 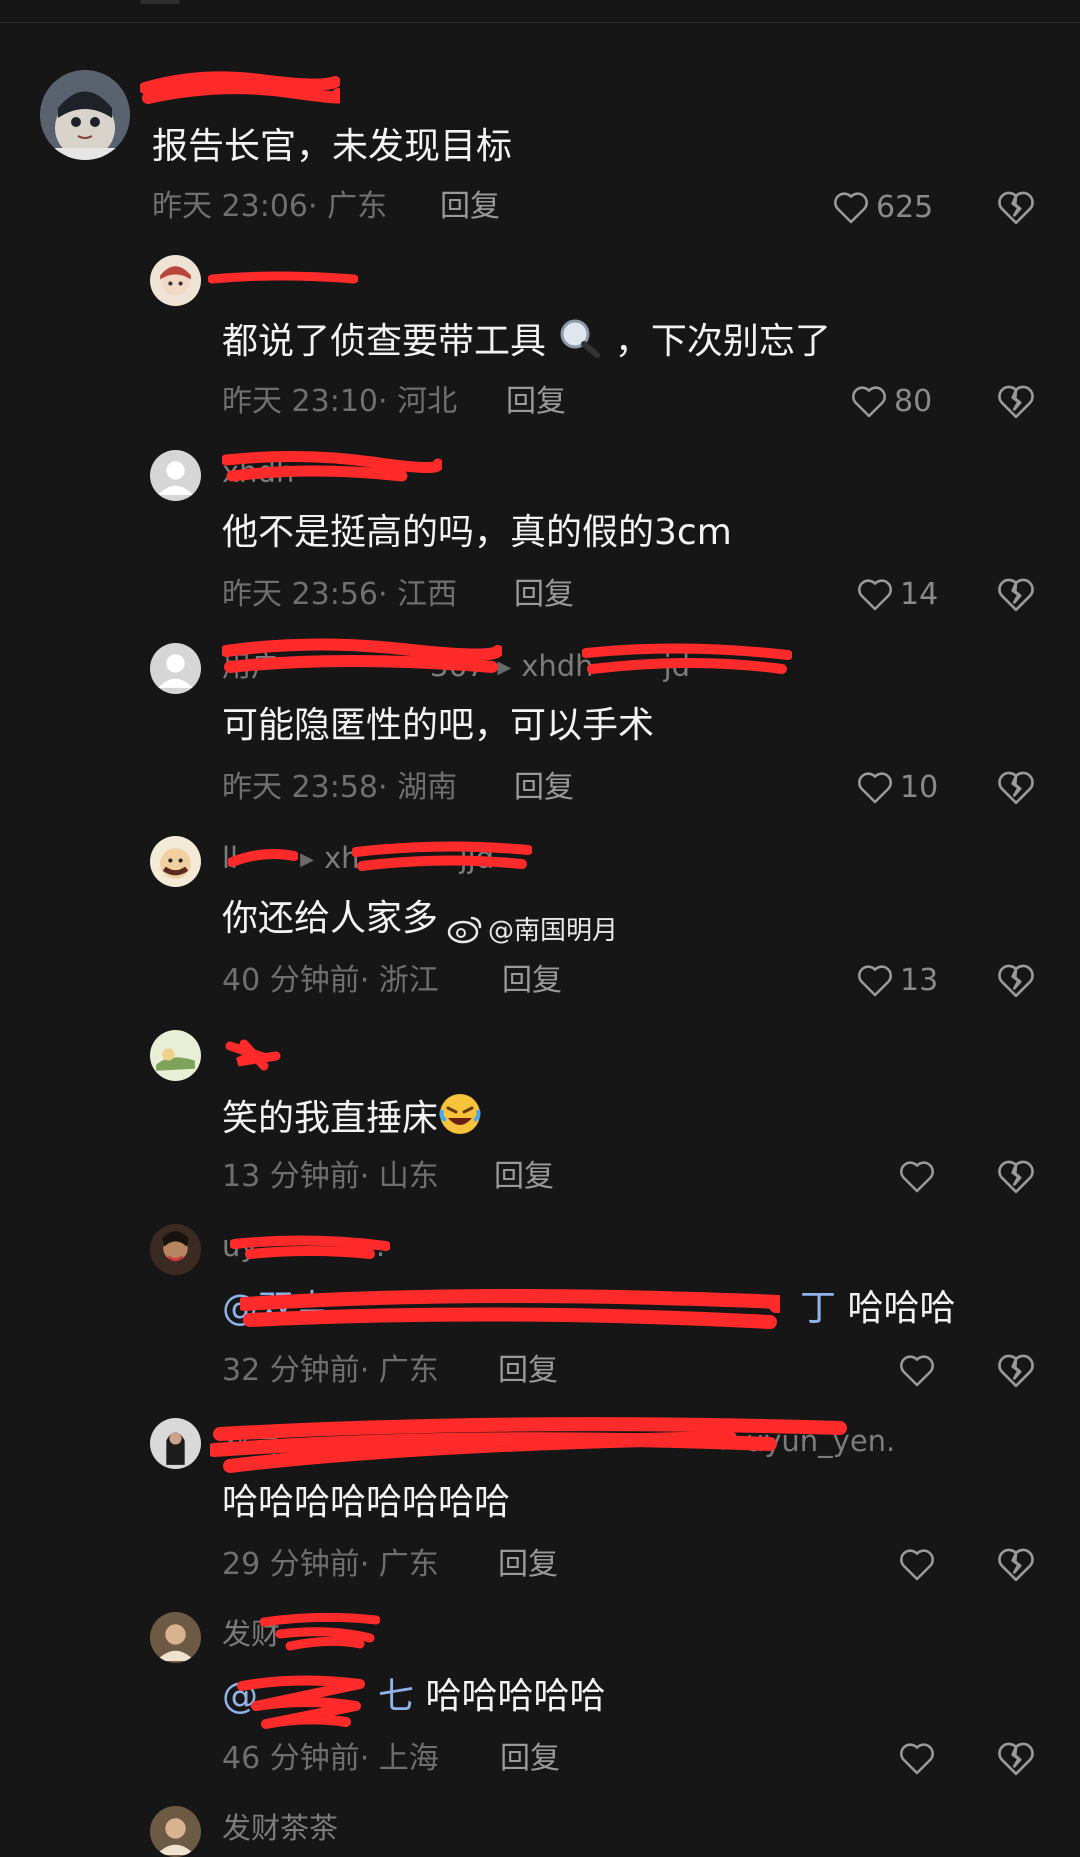 I want to click on comment-location: 浙江, so click(x=408, y=980).